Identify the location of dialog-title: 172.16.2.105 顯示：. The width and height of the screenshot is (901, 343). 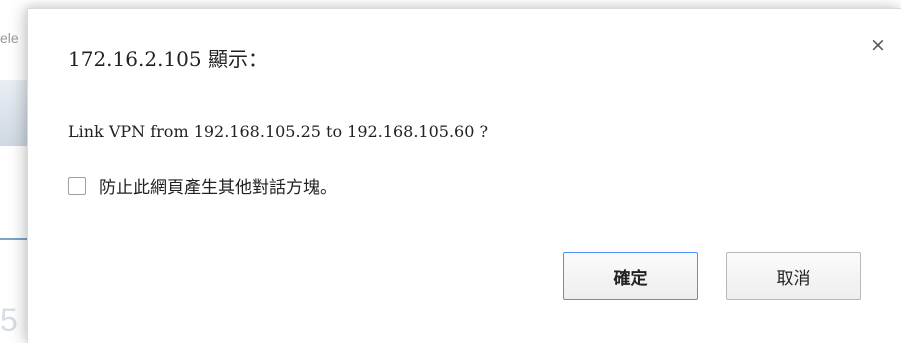
(168, 59).